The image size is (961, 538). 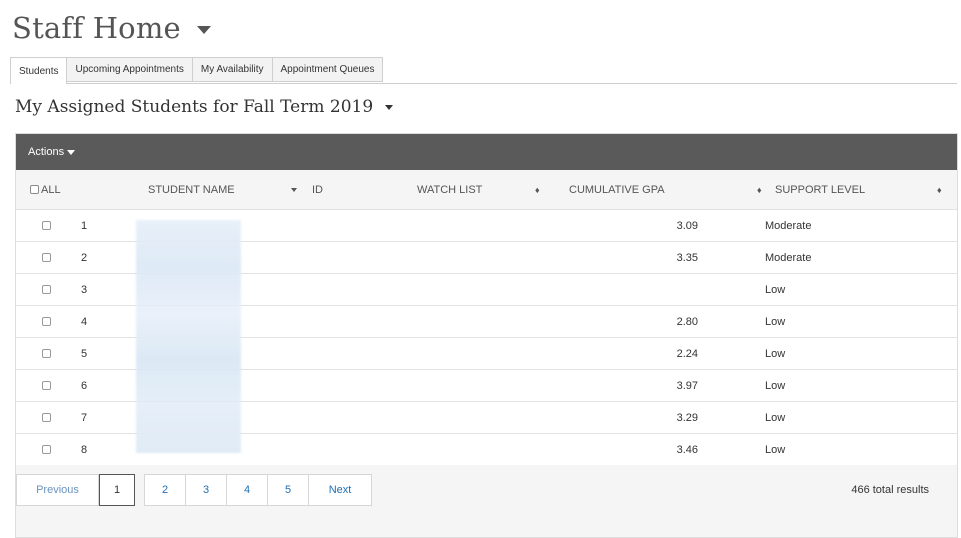 I want to click on column-id: ID, so click(x=317, y=189).